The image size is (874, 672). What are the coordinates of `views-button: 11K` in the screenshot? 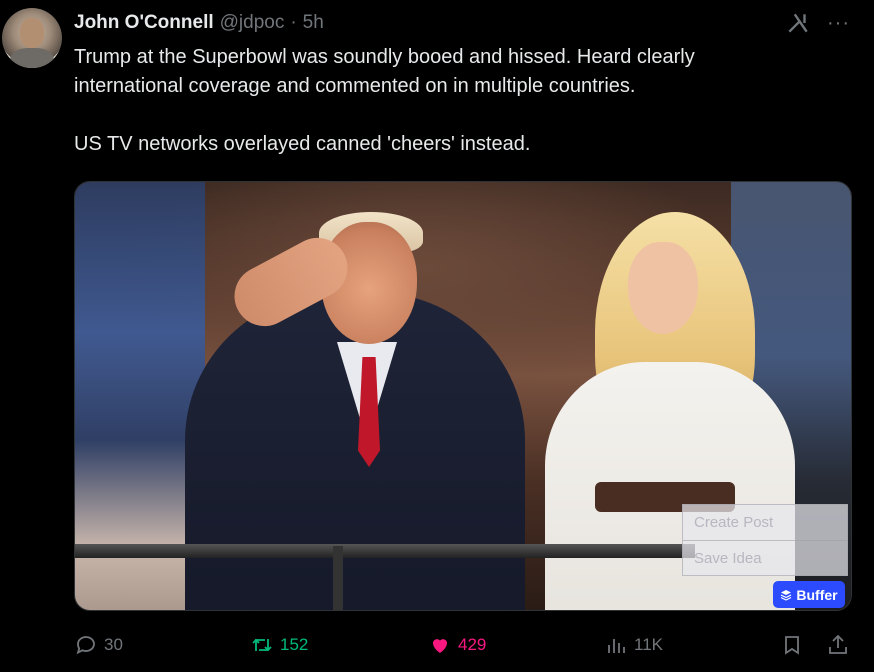 It's located at (633, 645).